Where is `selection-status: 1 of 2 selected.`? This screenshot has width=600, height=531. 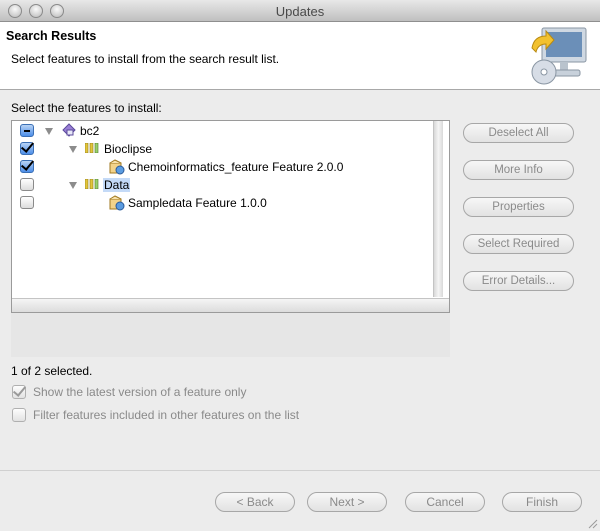 selection-status: 1 of 2 selected. is located at coordinates (52, 371).